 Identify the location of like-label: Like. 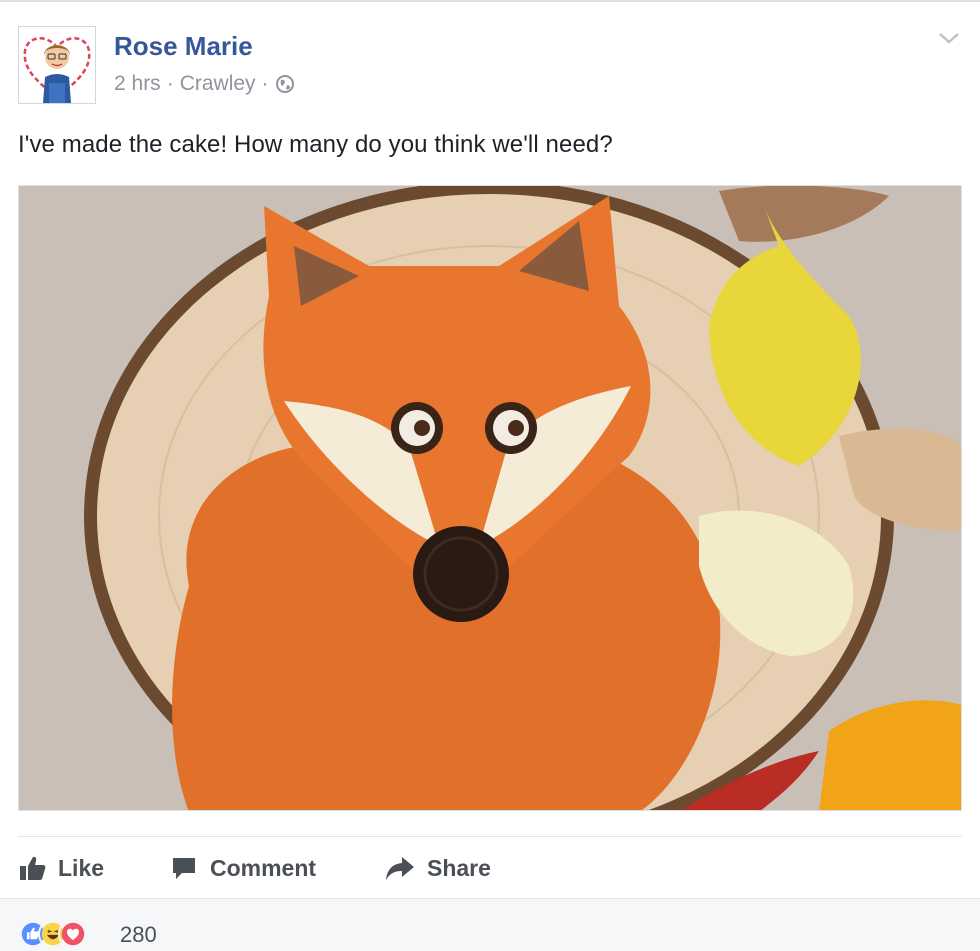
(81, 867).